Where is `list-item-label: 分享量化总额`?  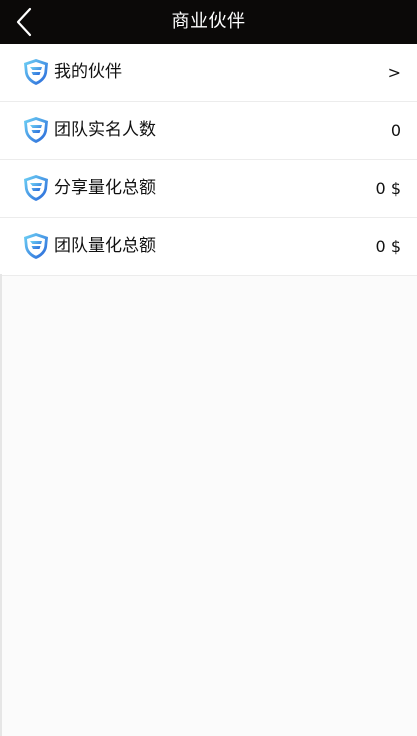
list-item-label: 分享量化总额 is located at coordinates (105, 188).